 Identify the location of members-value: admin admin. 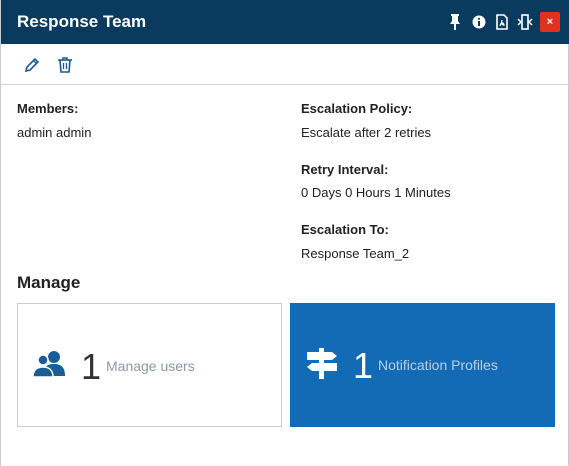
(54, 132).